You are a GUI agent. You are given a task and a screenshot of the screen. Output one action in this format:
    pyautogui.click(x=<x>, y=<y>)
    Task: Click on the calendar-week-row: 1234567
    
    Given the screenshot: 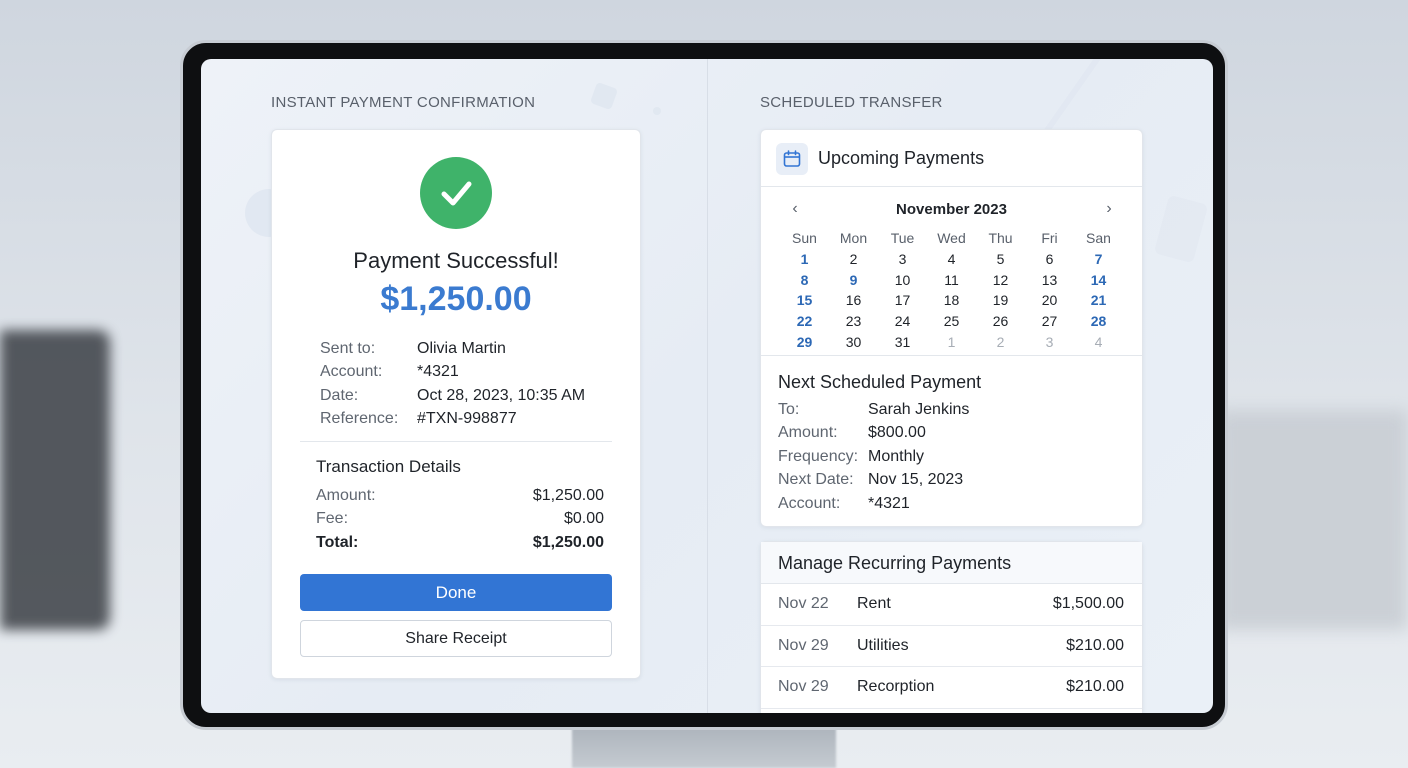 What is the action you would take?
    pyautogui.click(x=951, y=259)
    